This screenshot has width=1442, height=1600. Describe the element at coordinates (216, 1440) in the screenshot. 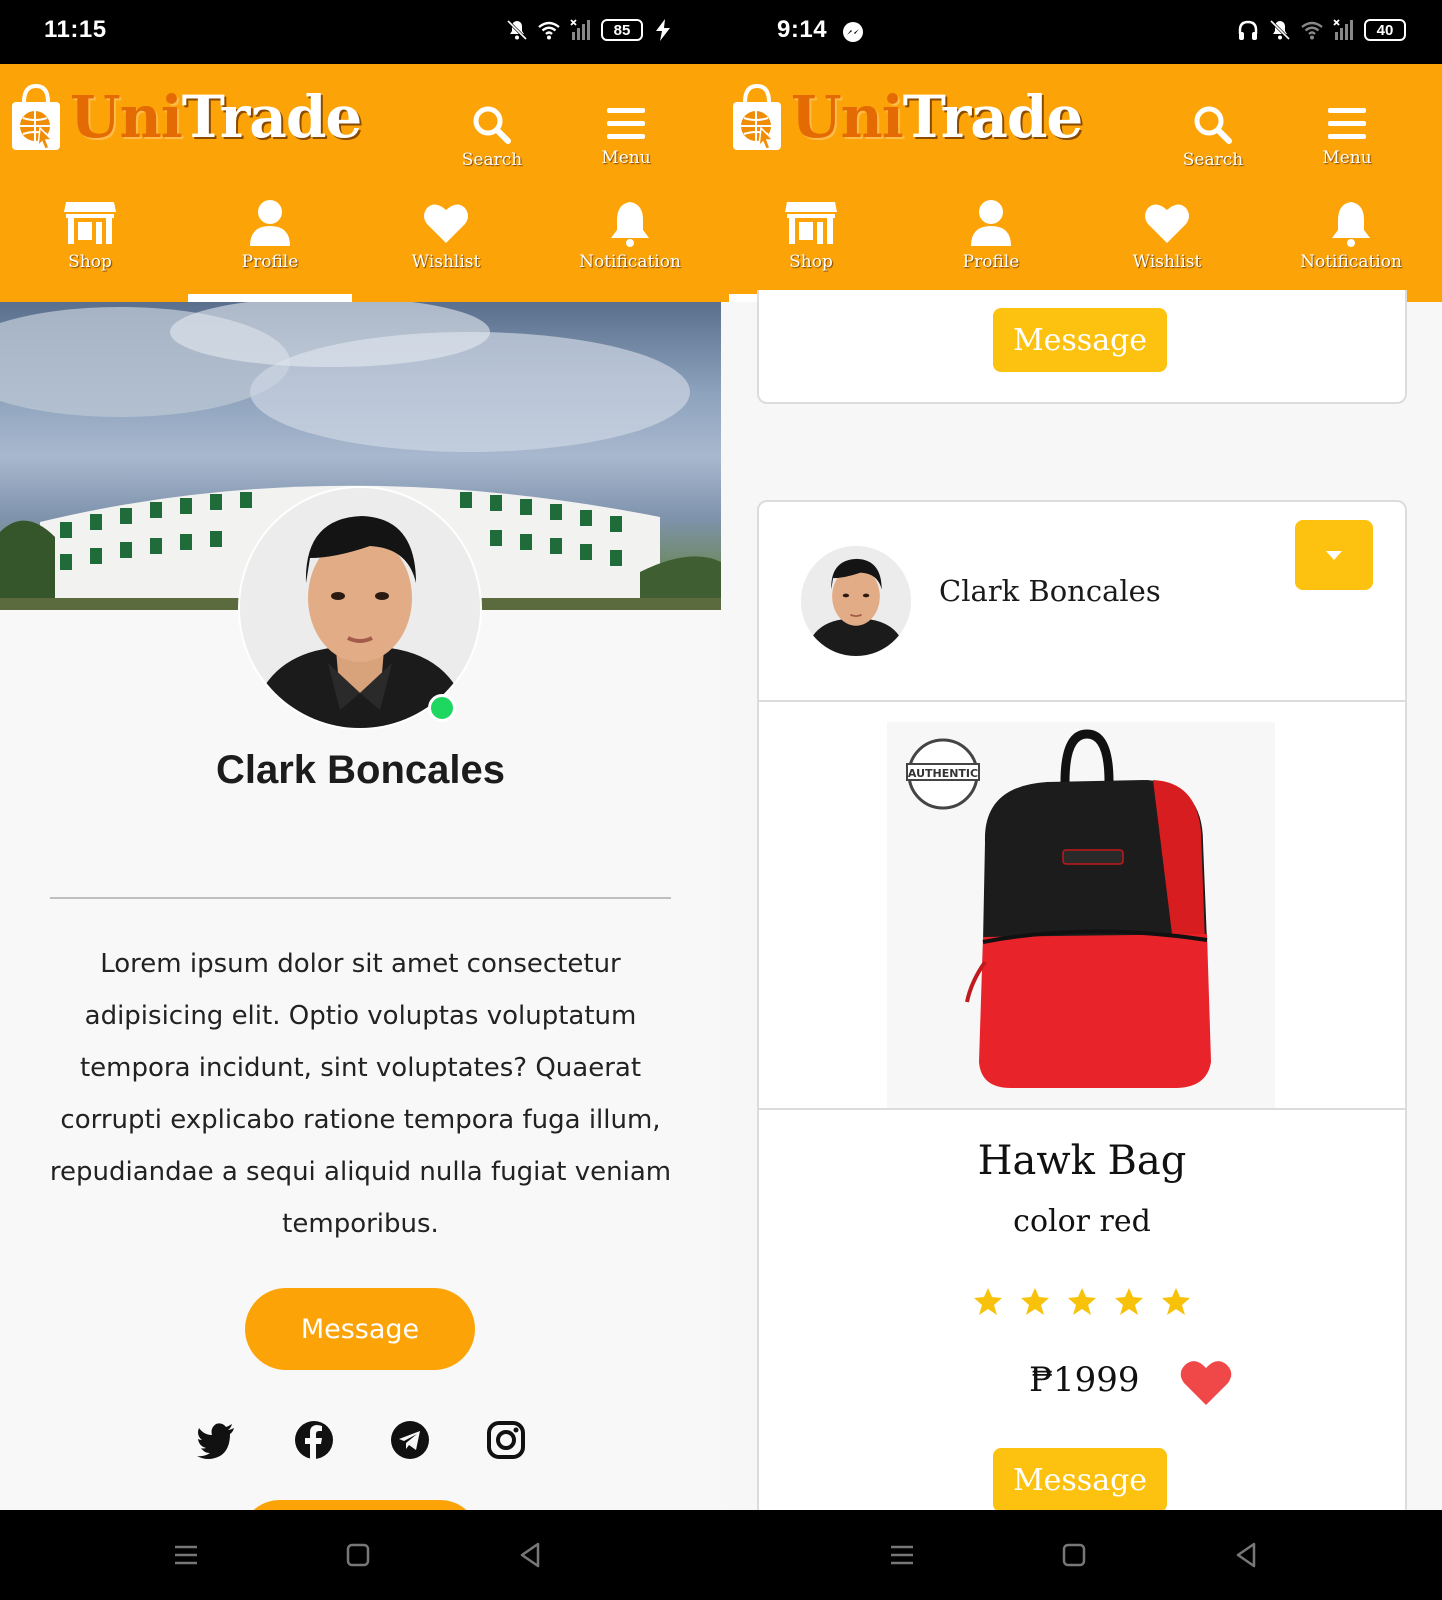

I see `twitter-icon` at that location.